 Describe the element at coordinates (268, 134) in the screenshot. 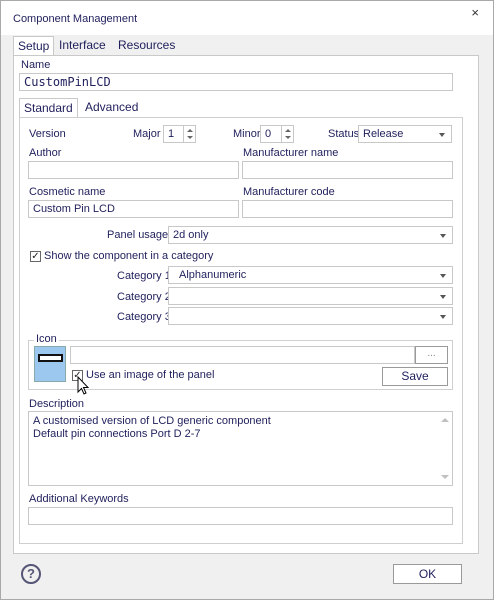

I see `minor-value: 0` at that location.